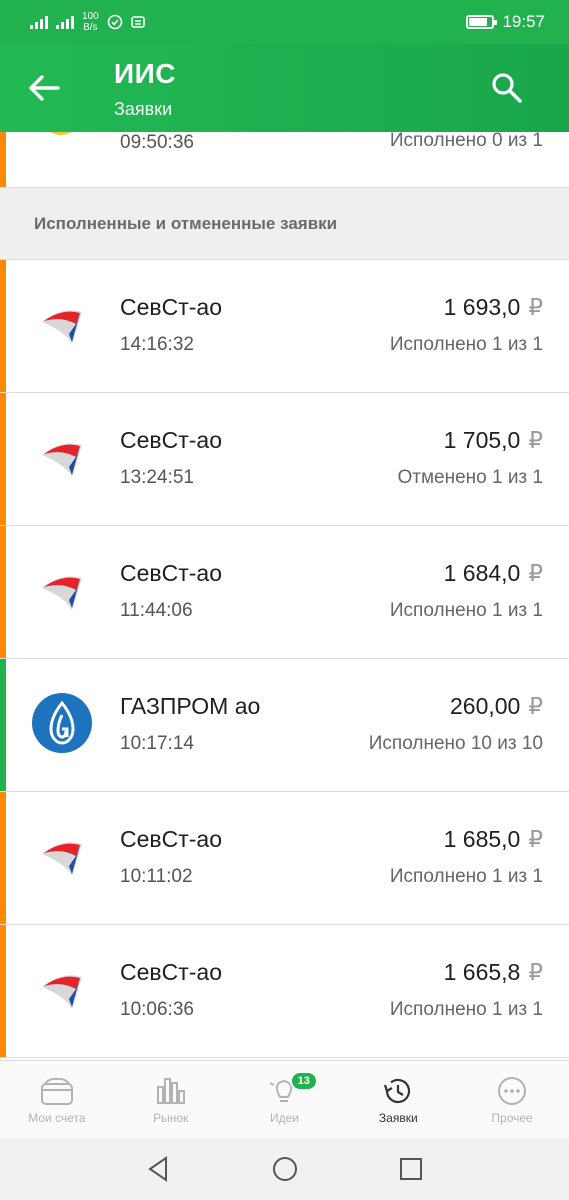  I want to click on order-time: 09:50:36, so click(157, 142).